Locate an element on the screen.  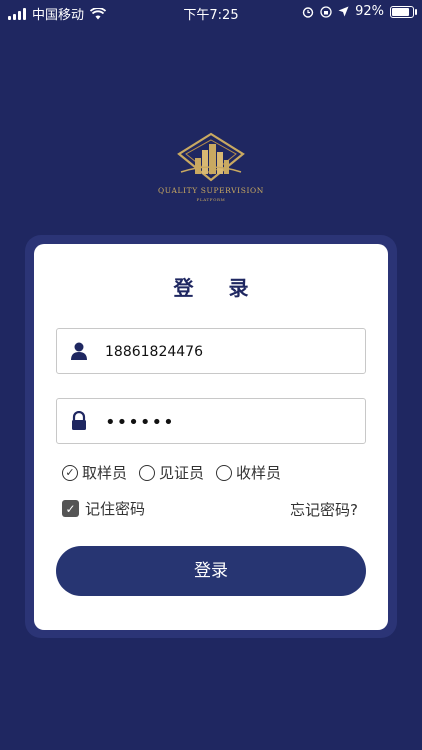
app-logo: QUALITY SUPERVISION PLATFORM is located at coordinates (211, 167).